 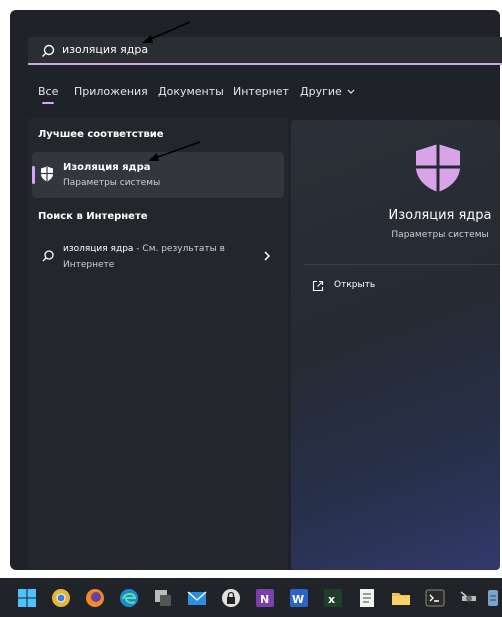 What do you see at coordinates (112, 183) in the screenshot?
I see `best-match-subtitle: Параметры системы` at bounding box center [112, 183].